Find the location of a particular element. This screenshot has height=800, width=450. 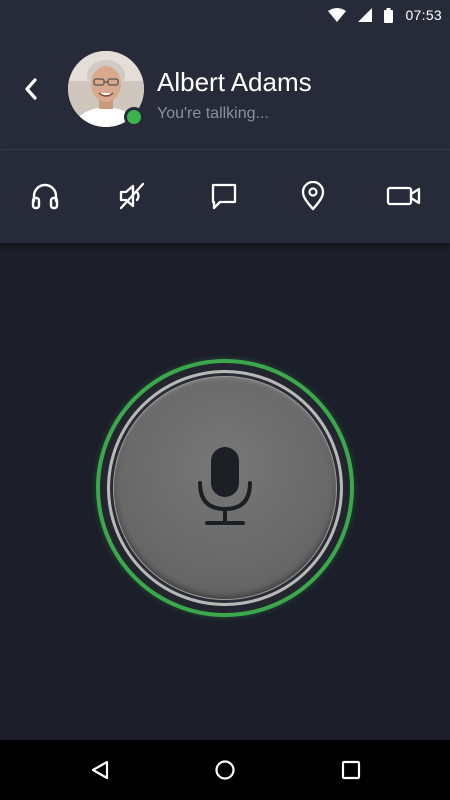

contact-avatar-wrap is located at coordinates (106, 89).